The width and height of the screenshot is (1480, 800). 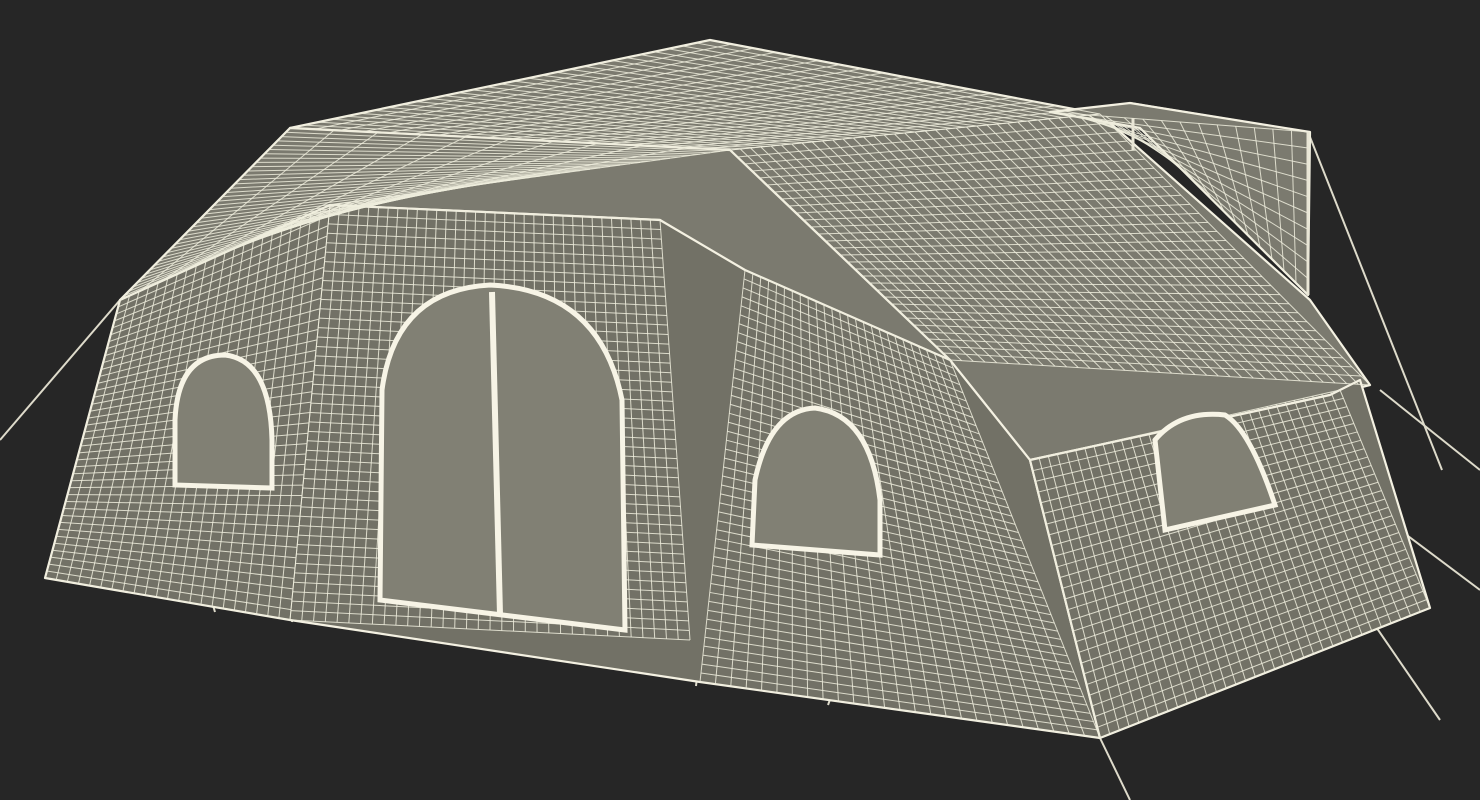 What do you see at coordinates (502, 457) in the screenshot?
I see `door-arch` at bounding box center [502, 457].